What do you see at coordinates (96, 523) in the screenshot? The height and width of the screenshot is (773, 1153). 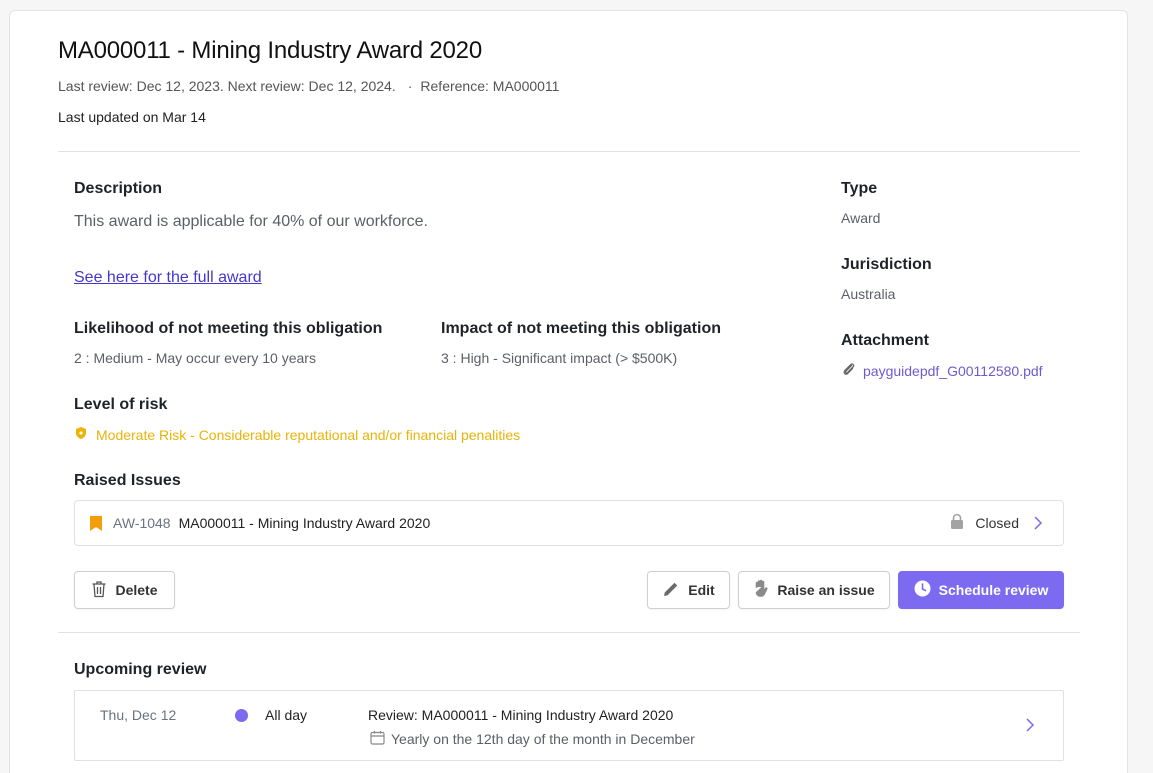 I see `bookmark-icon` at bounding box center [96, 523].